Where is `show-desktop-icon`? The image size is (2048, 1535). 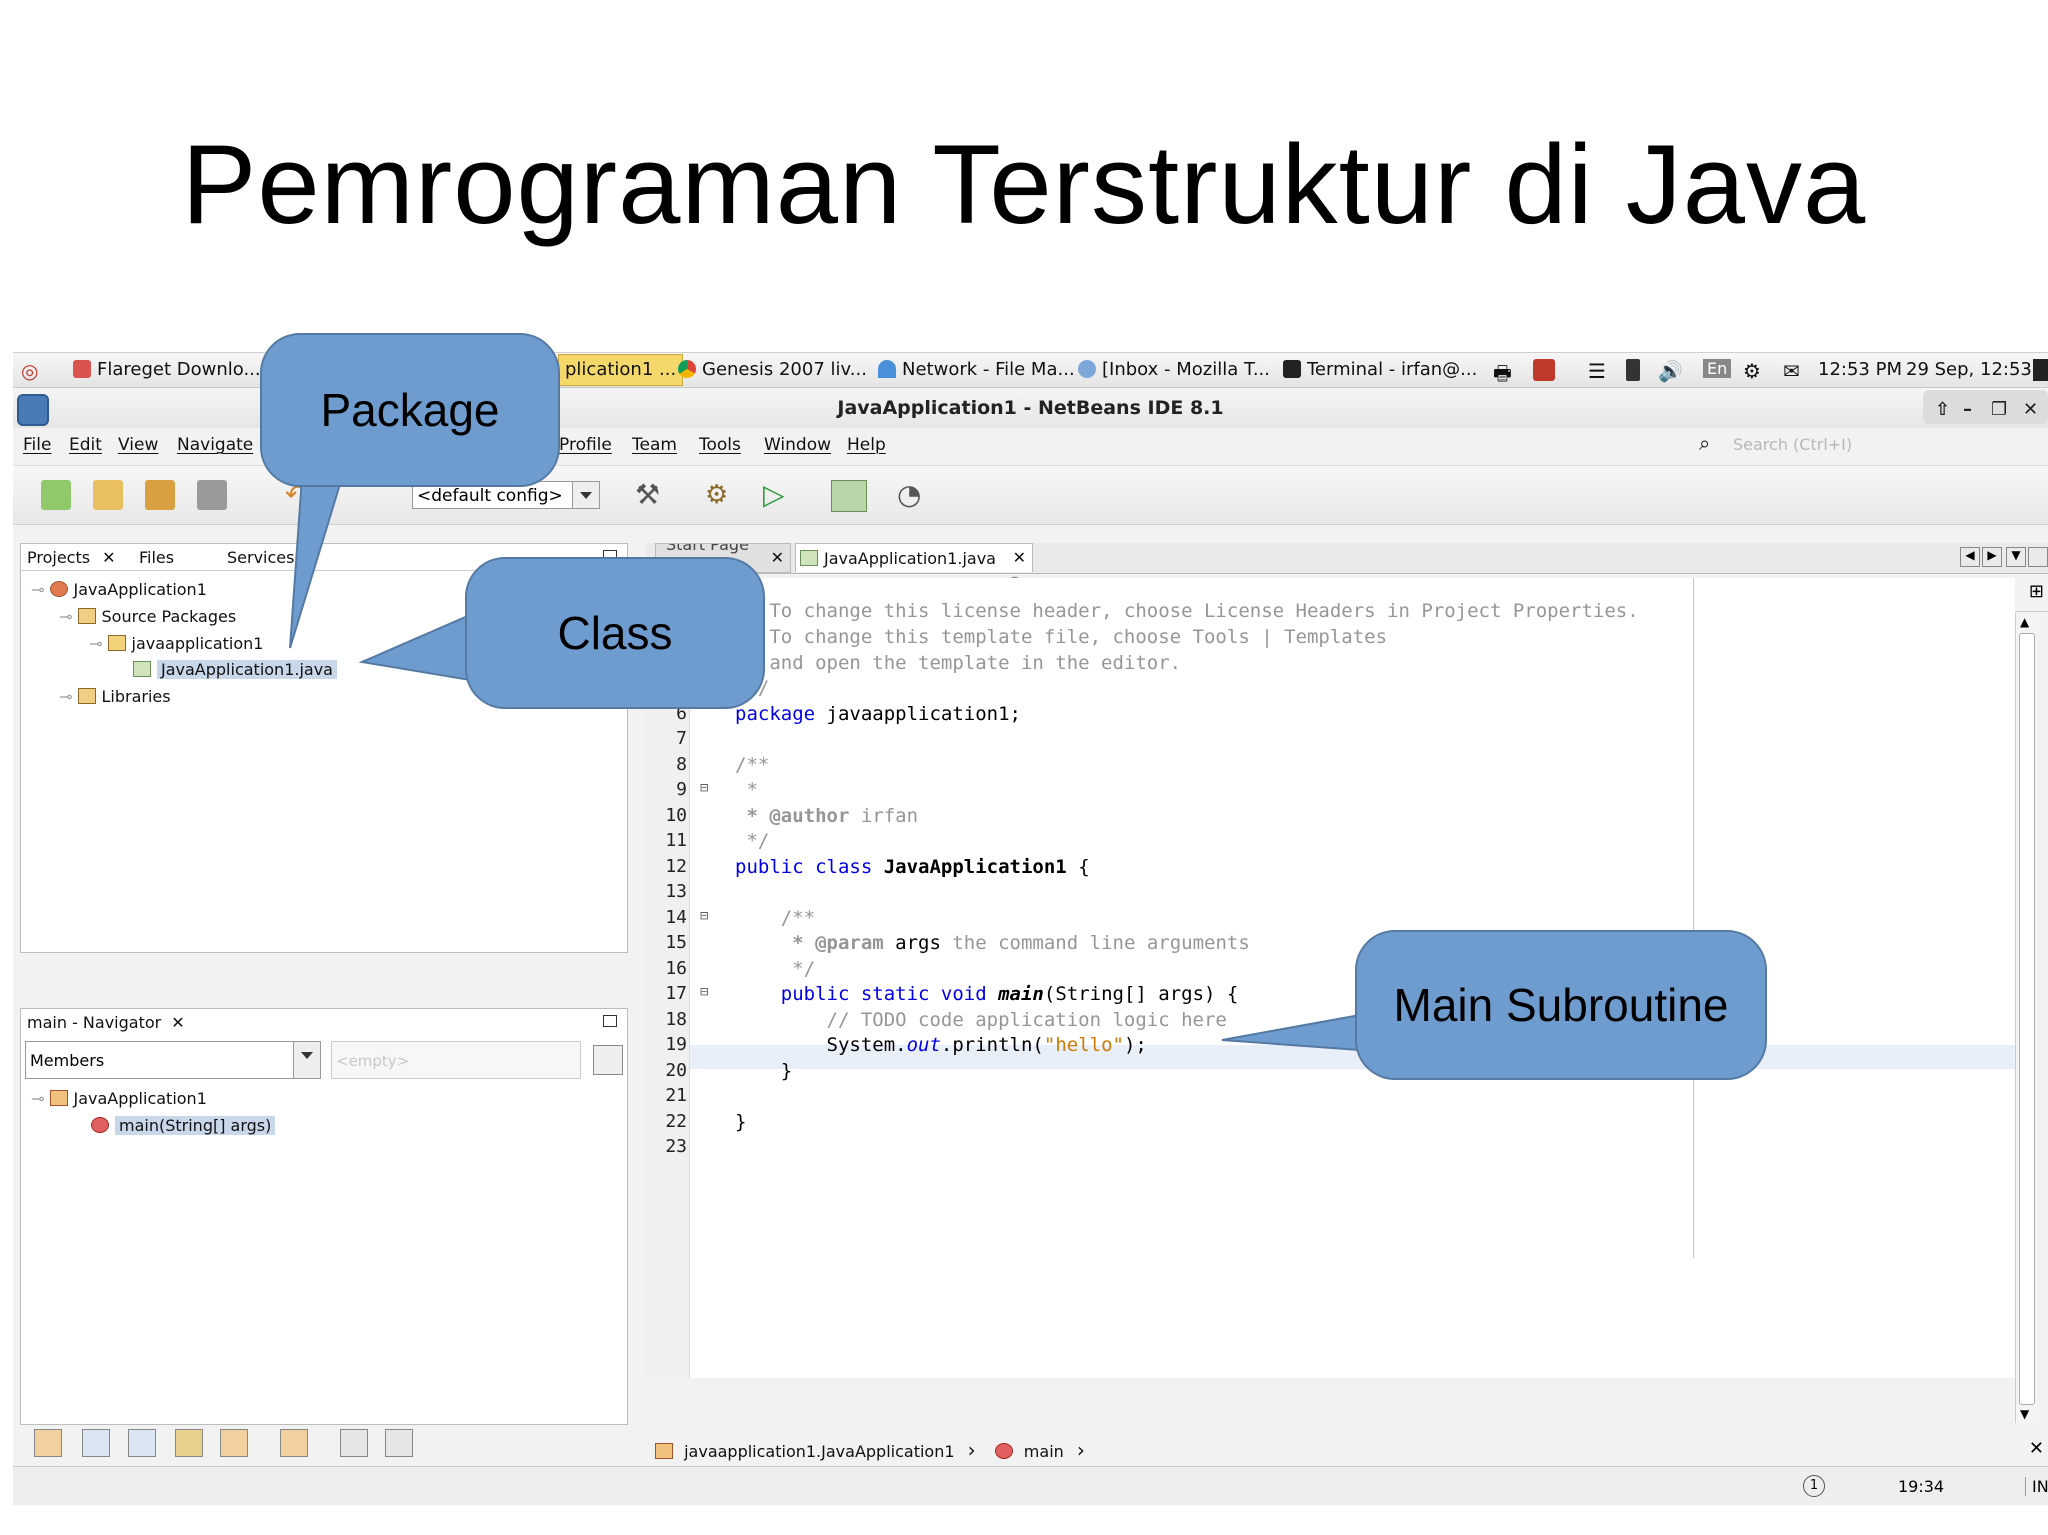 show-desktop-icon is located at coordinates (2040, 370).